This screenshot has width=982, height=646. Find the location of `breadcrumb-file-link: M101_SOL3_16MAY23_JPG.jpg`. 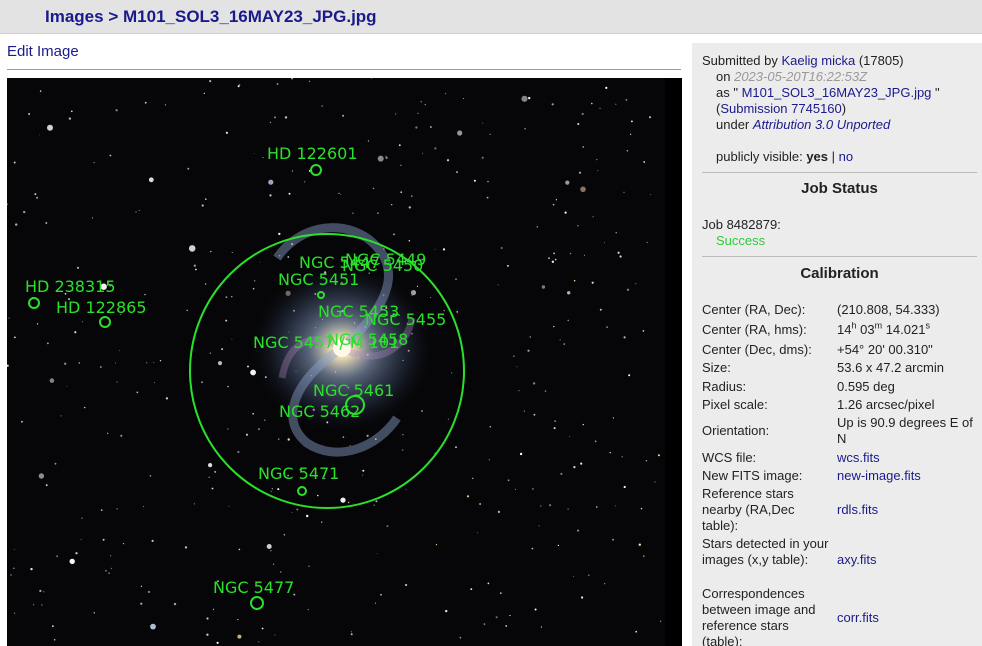

breadcrumb-file-link: M101_SOL3_16MAY23_JPG.jpg is located at coordinates (250, 16).